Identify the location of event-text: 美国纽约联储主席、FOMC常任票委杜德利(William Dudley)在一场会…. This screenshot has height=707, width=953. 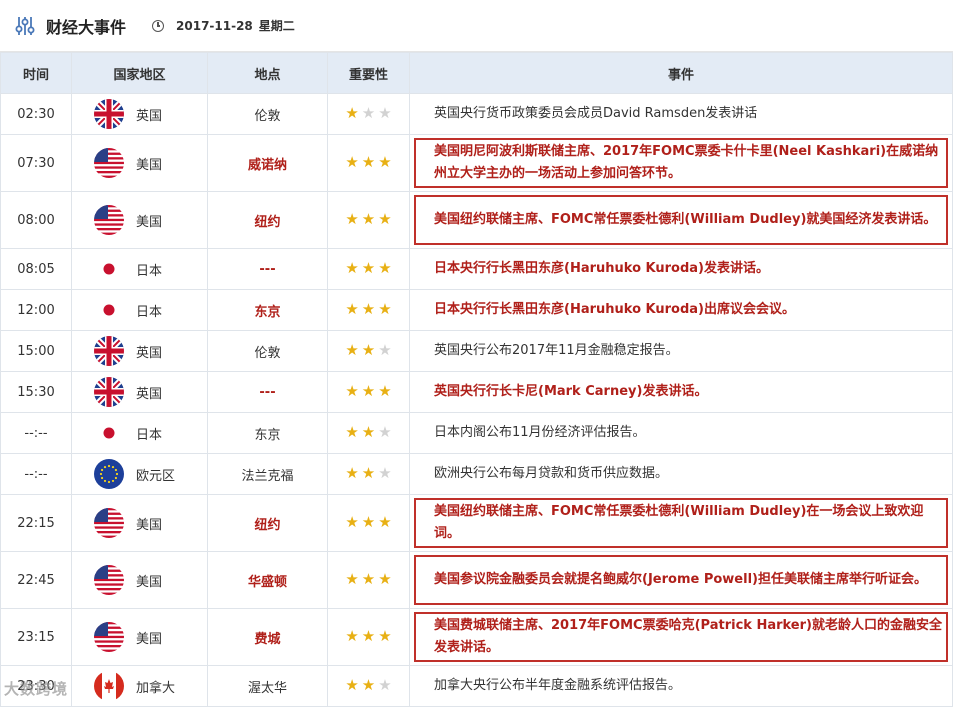
(679, 522).